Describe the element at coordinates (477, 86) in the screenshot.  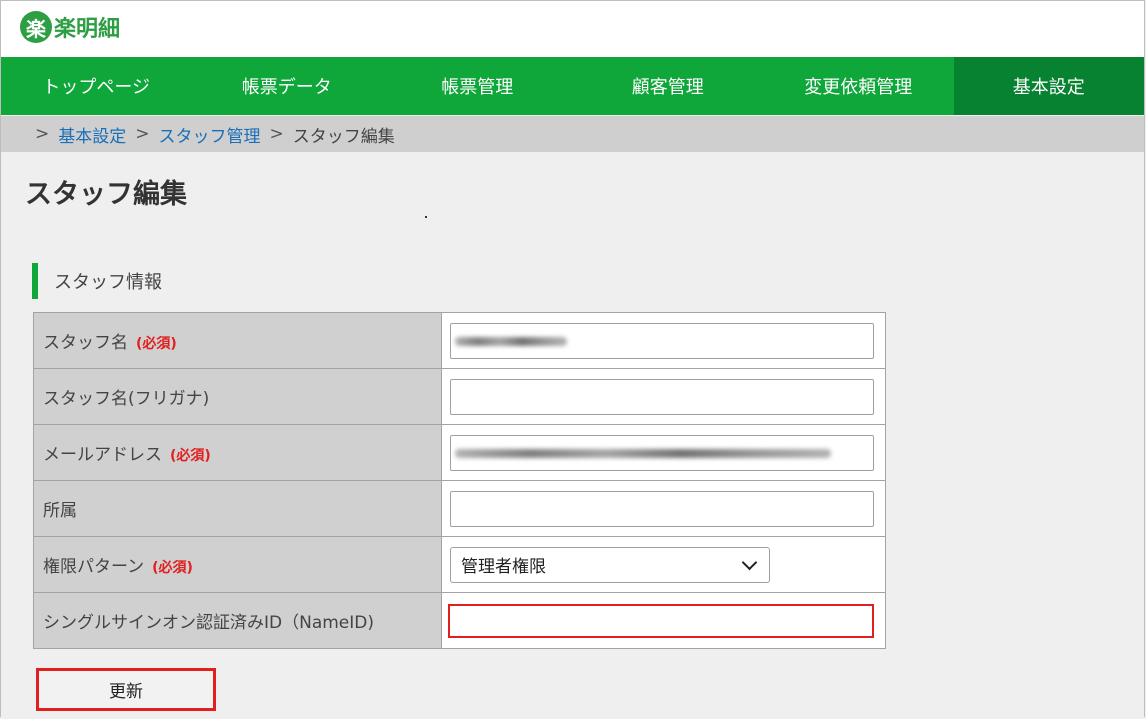
I see `nav-item-form-management: 帳票管理` at that location.